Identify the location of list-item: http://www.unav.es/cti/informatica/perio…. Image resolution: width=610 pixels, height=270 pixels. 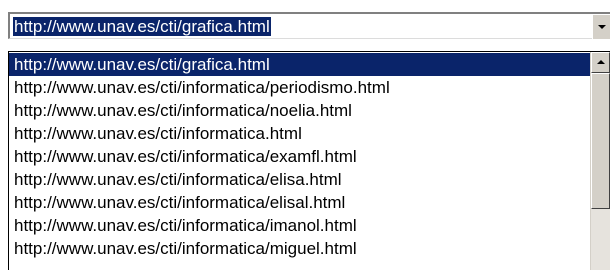
(299, 87).